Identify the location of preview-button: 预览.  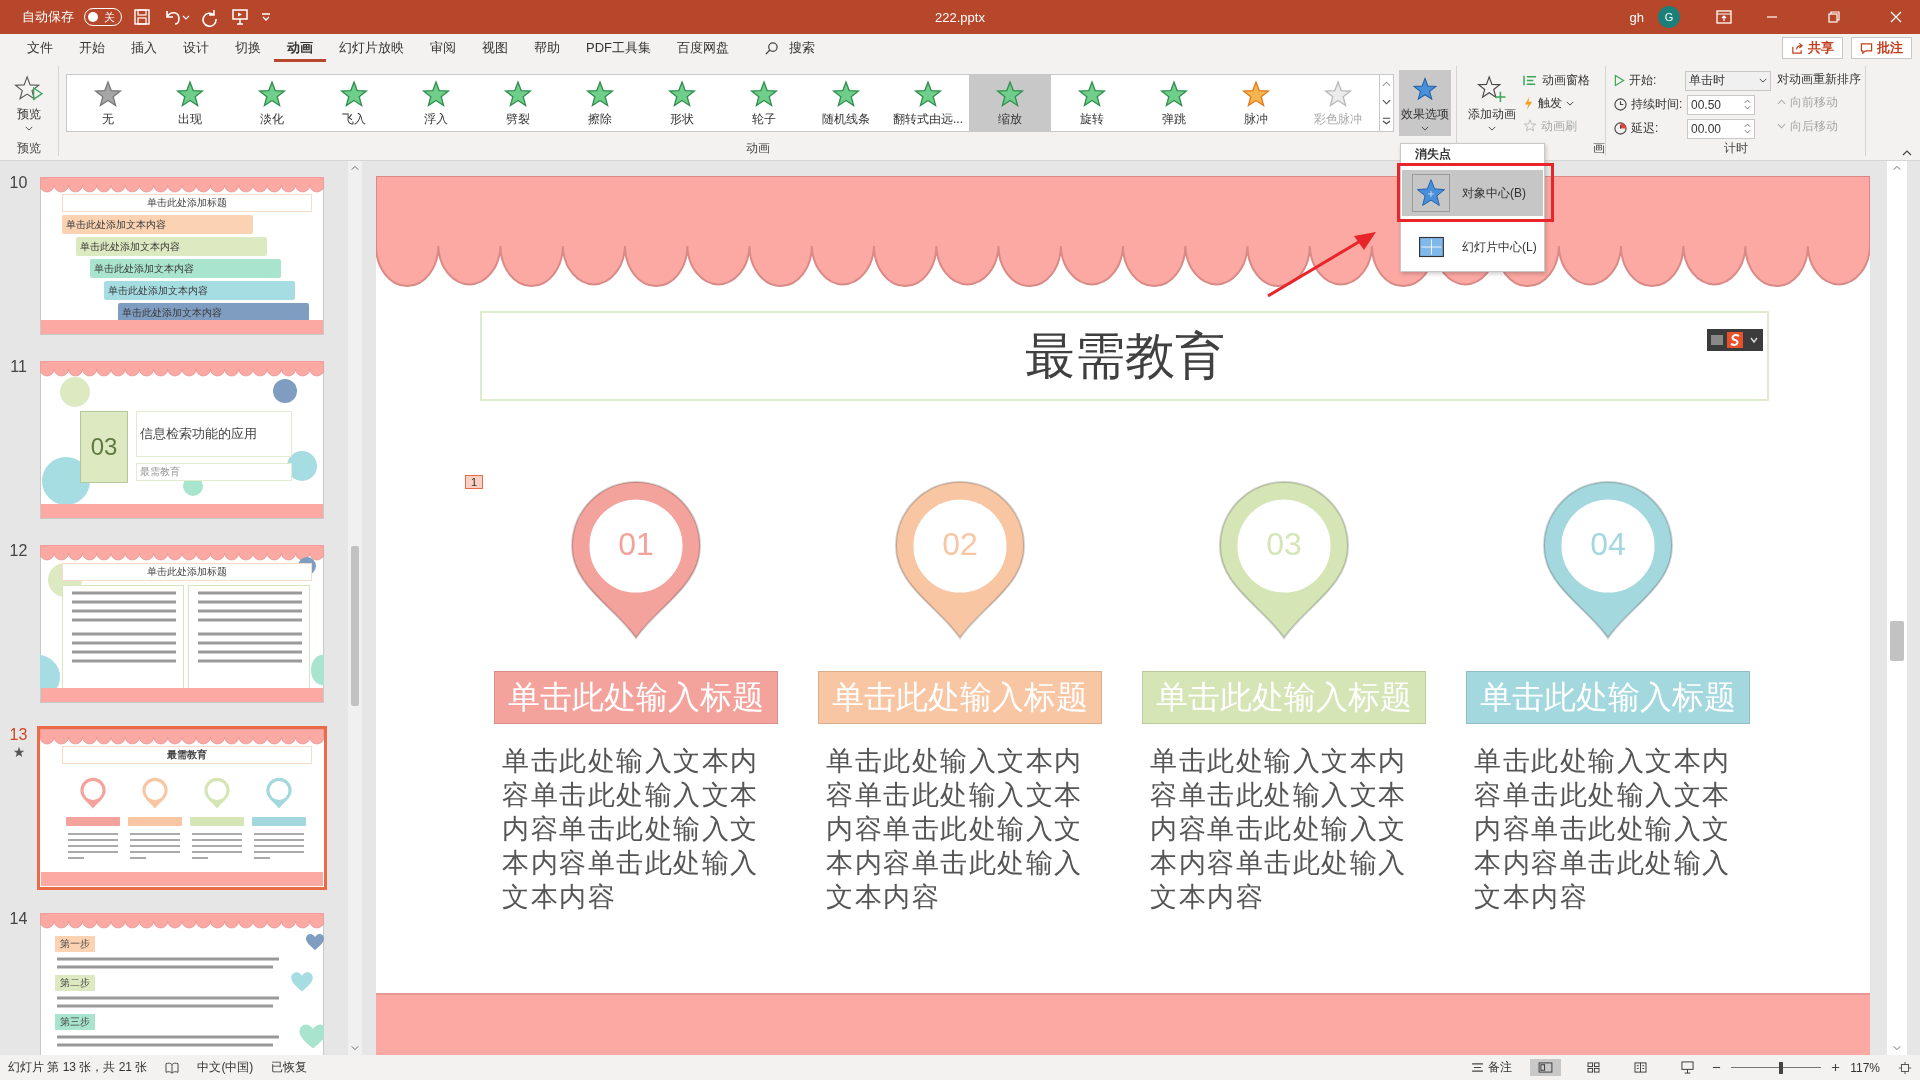
(29, 103).